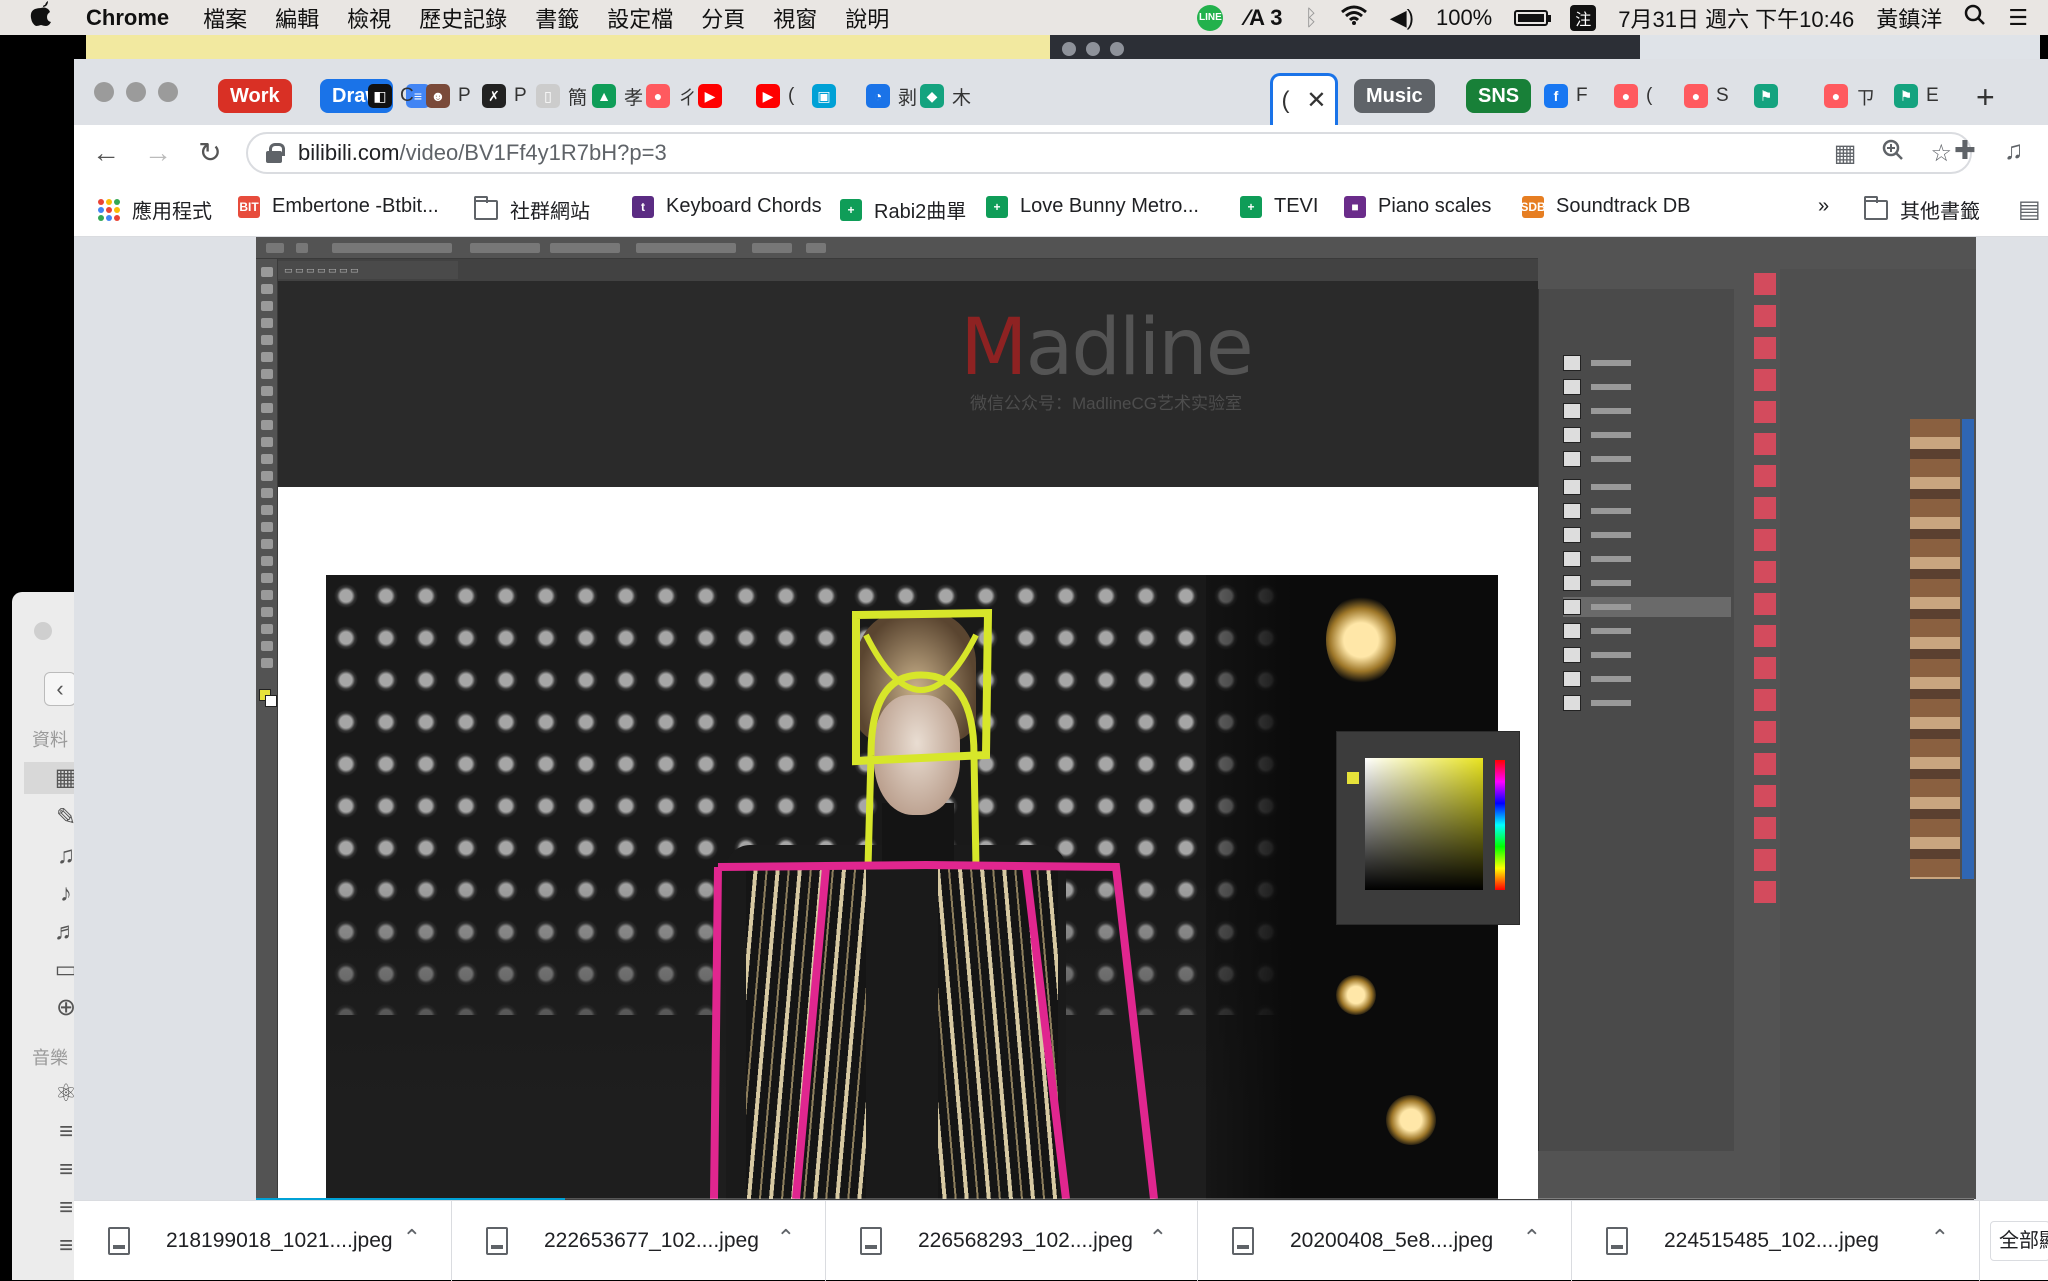 This screenshot has width=2048, height=1281. Describe the element at coordinates (127, 18) in the screenshot. I see `app-menu-chrome: Chrome` at that location.